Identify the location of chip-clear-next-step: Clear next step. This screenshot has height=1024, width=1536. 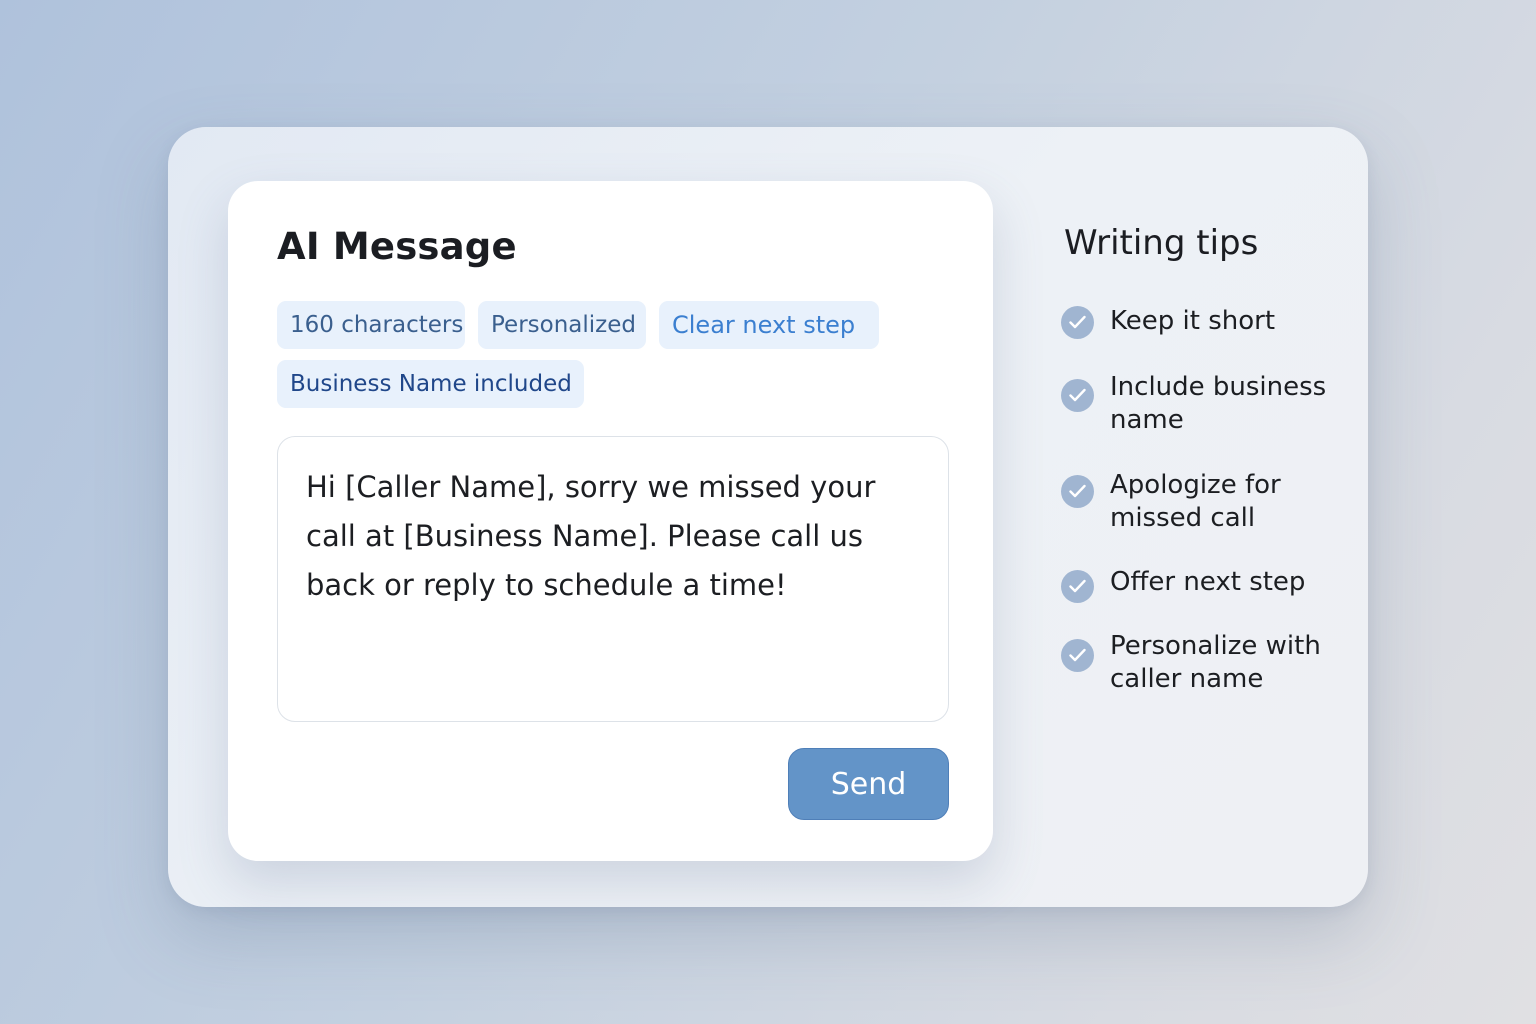
(769, 325).